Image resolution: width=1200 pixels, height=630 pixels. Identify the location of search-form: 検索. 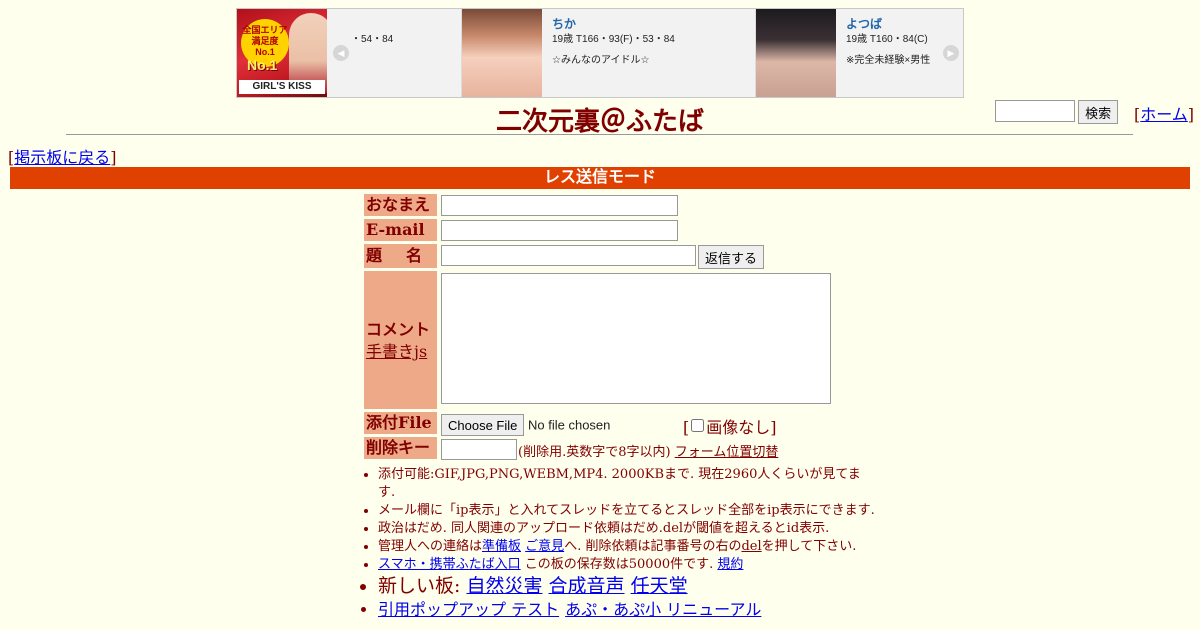
(1057, 112).